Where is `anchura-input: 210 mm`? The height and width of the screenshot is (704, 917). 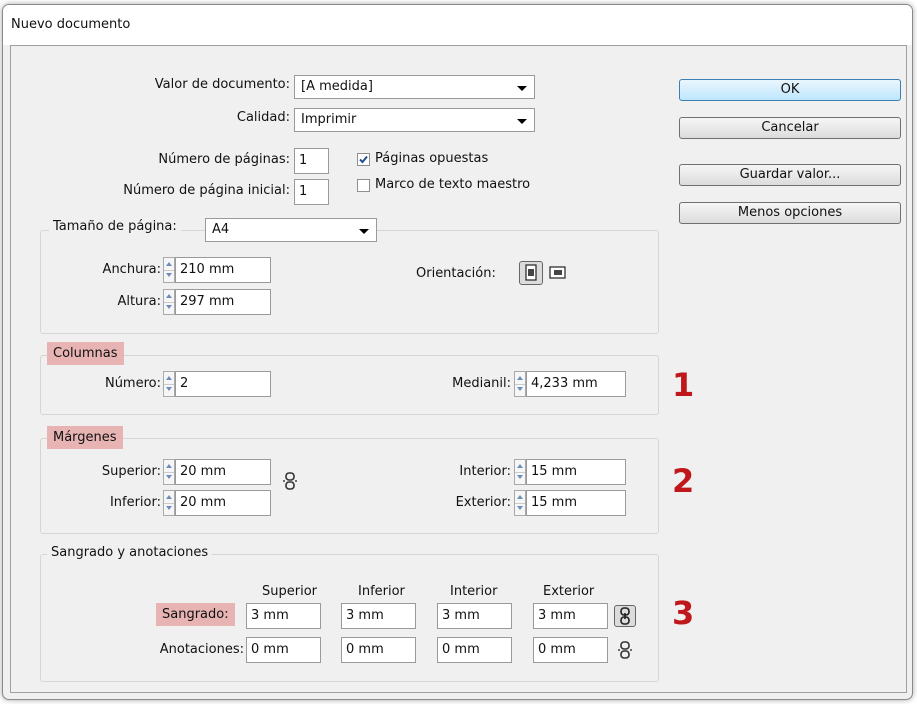
anchura-input: 210 mm is located at coordinates (223, 270).